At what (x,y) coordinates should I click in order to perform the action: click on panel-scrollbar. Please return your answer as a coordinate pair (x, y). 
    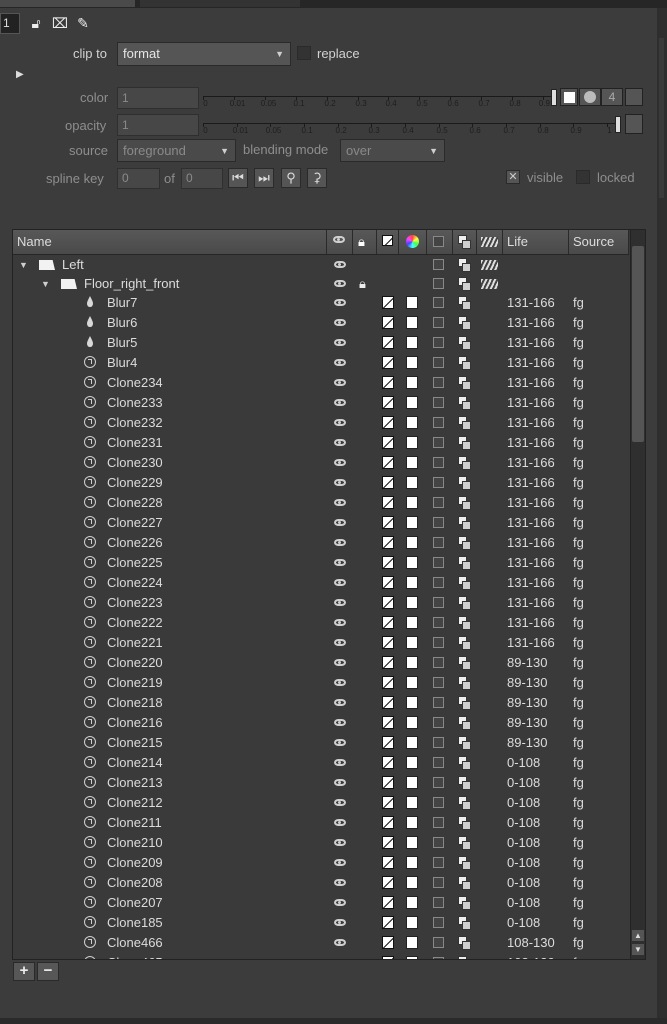
    Looking at the image, I should click on (662, 513).